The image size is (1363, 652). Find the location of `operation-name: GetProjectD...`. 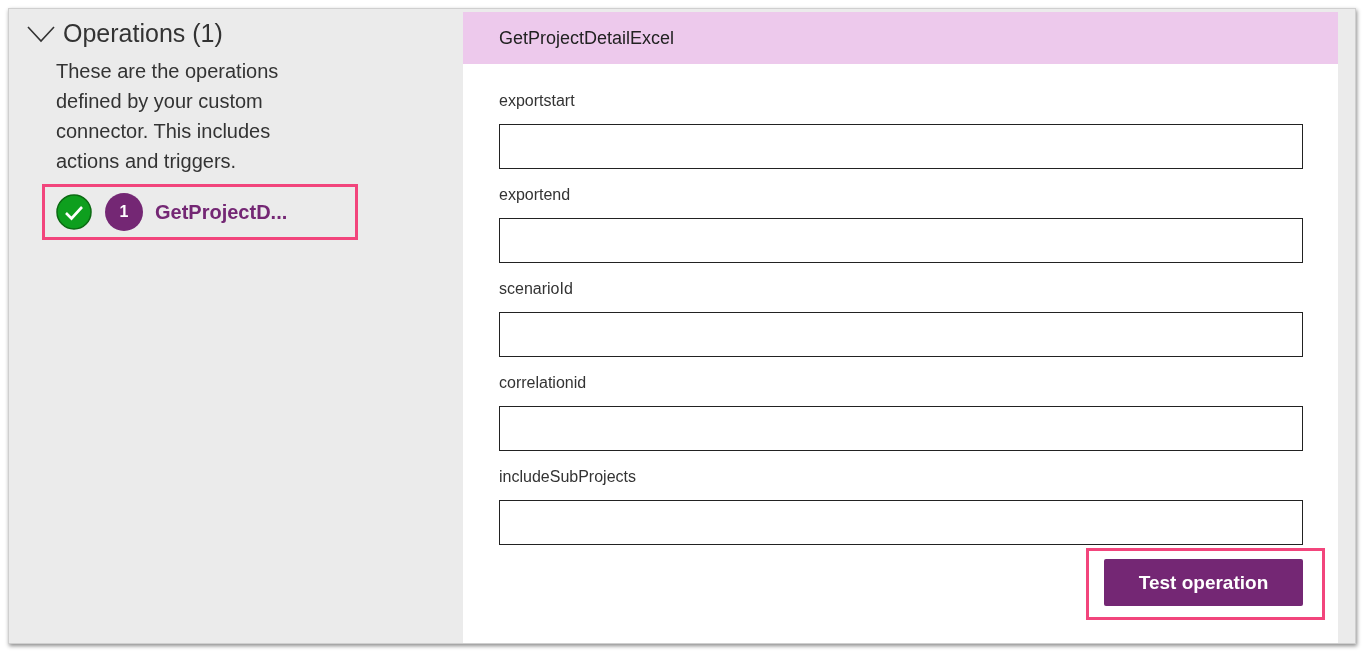

operation-name: GetProjectD... is located at coordinates (221, 212).